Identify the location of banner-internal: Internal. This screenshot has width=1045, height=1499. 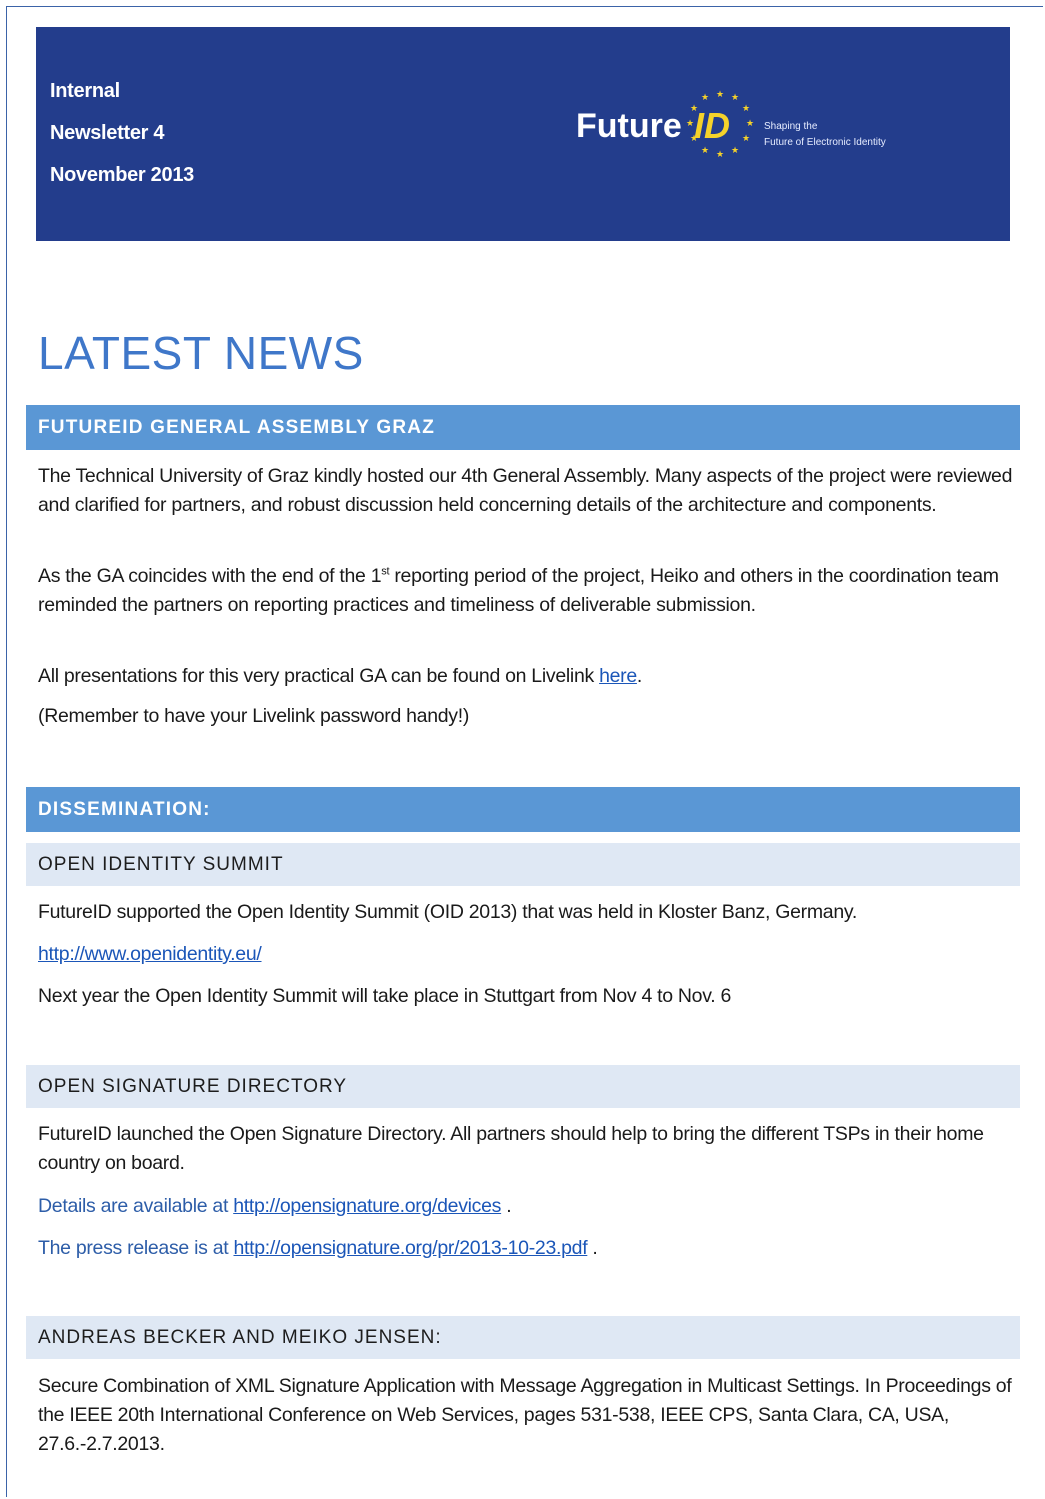
(85, 91).